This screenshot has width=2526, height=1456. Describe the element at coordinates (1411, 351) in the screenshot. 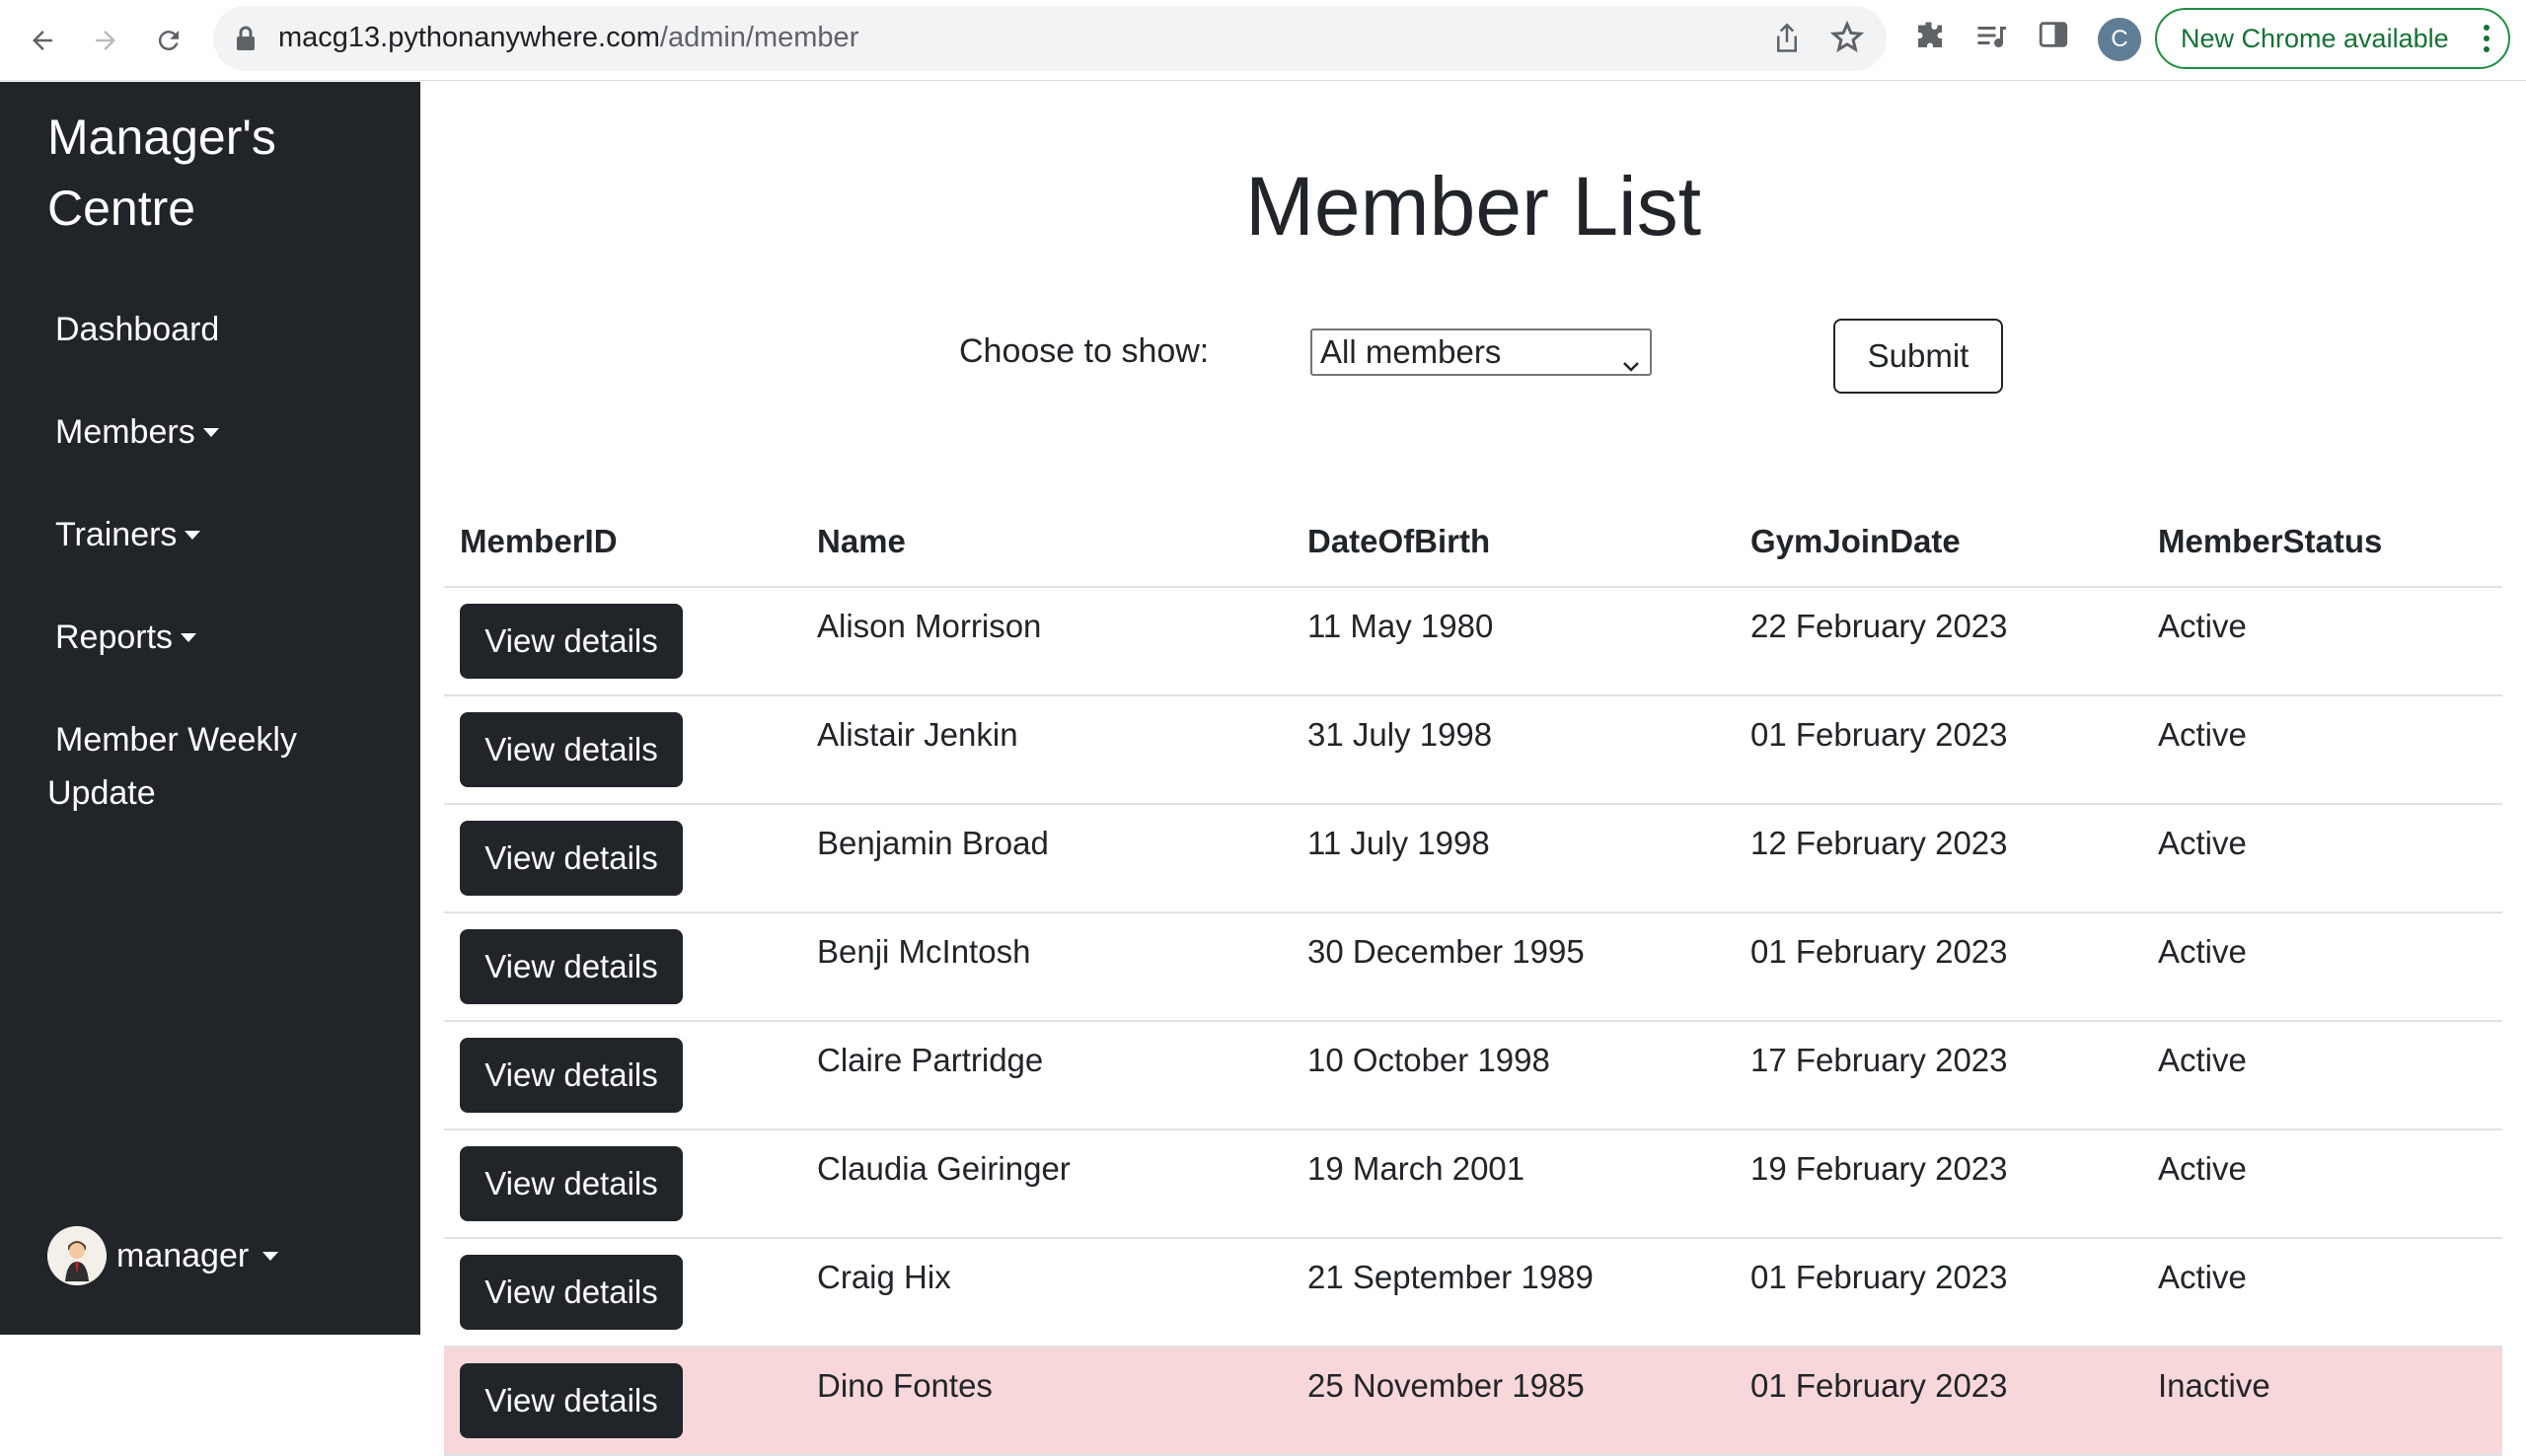

I see `selected-option: All members` at that location.